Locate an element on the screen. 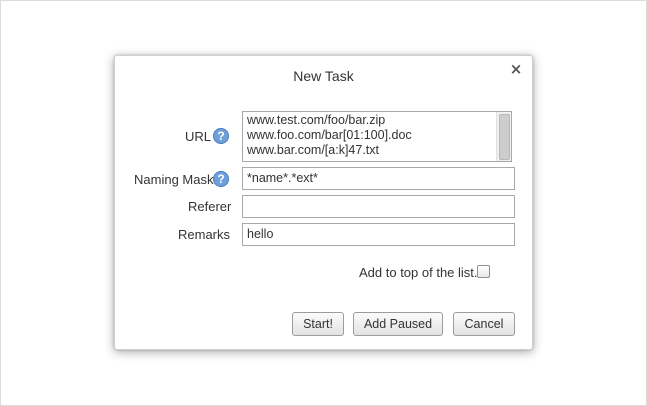  naming-mask-label: Naming Mask is located at coordinates (174, 179).